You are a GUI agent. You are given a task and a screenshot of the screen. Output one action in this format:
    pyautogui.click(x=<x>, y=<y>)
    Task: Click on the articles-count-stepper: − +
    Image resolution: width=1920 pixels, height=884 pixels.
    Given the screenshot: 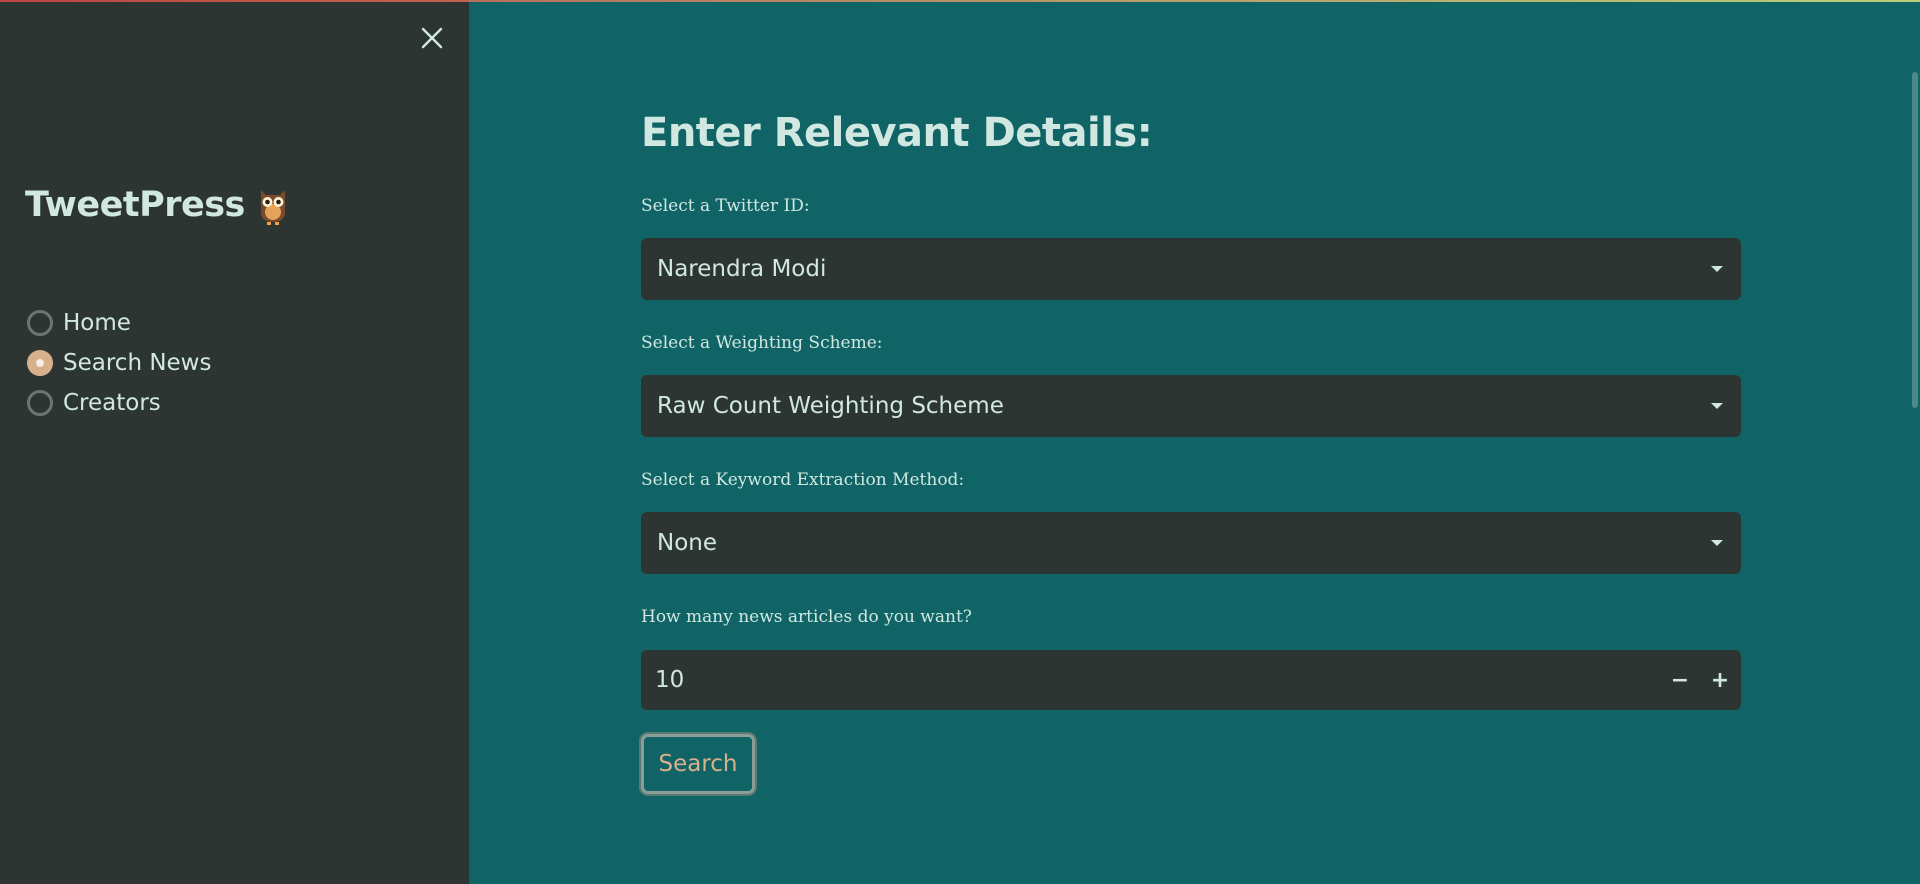 What is the action you would take?
    pyautogui.click(x=1191, y=680)
    